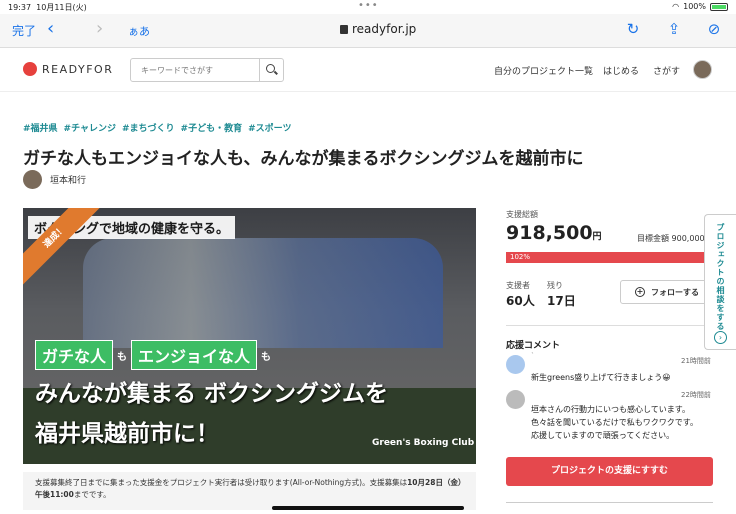  Describe the element at coordinates (555, 285) in the screenshot. I see `remaining-label: 残り` at that location.